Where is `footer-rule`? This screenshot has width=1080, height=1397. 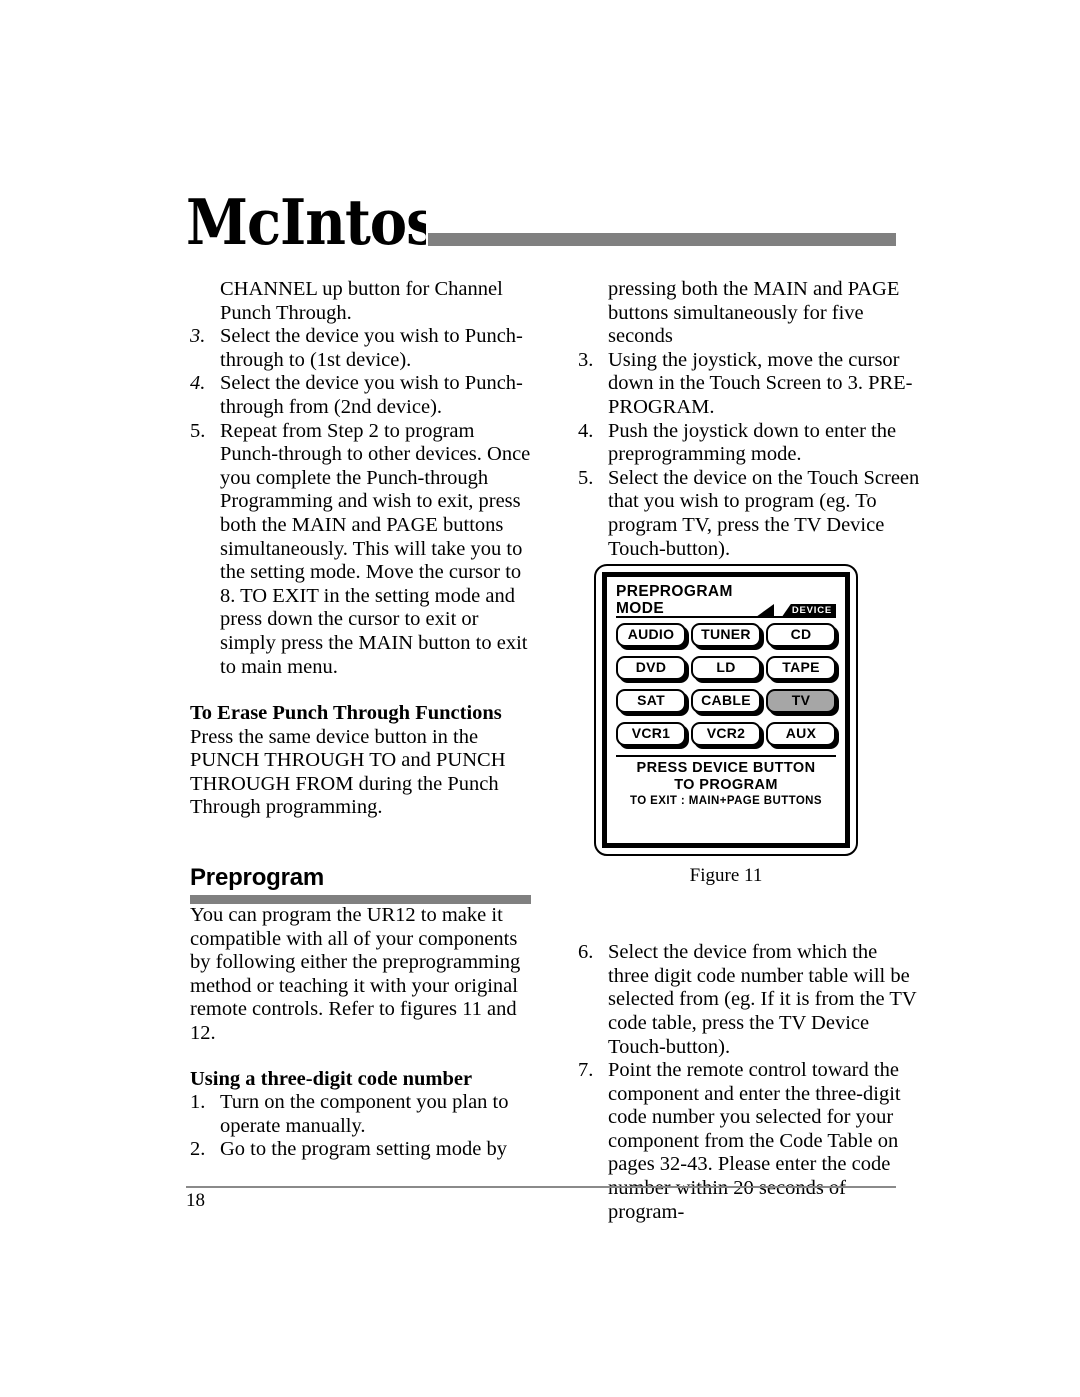 footer-rule is located at coordinates (541, 1187).